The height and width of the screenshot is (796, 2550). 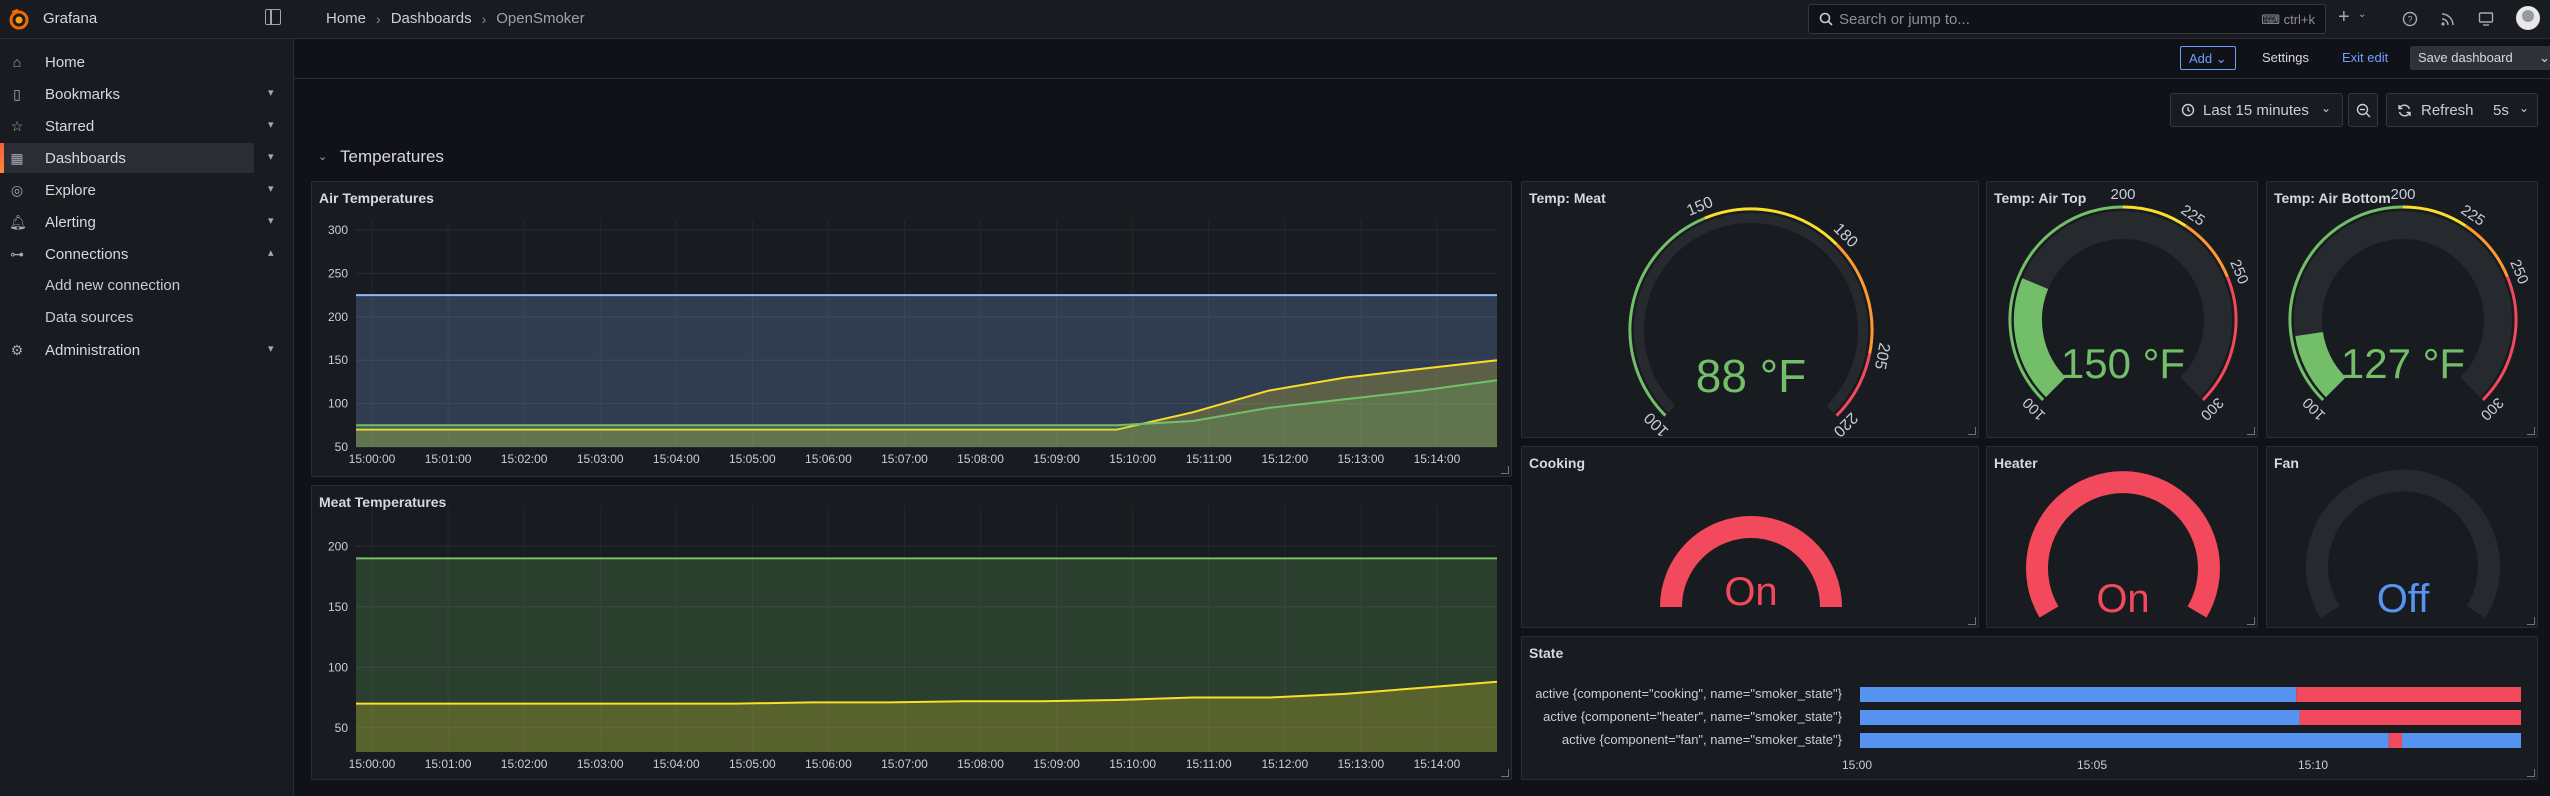 What do you see at coordinates (904, 764) in the screenshot?
I see `x-tick-label: 15:07:00` at bounding box center [904, 764].